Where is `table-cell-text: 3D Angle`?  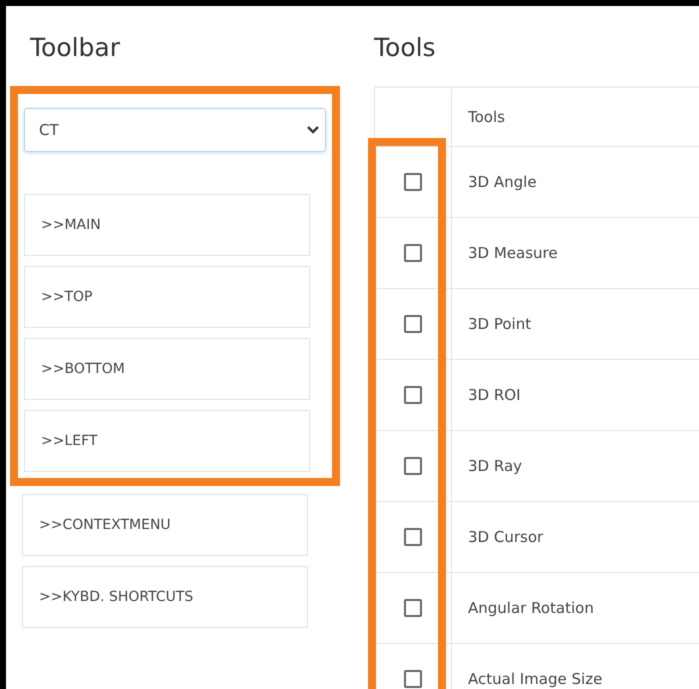
table-cell-text: 3D Angle is located at coordinates (502, 182).